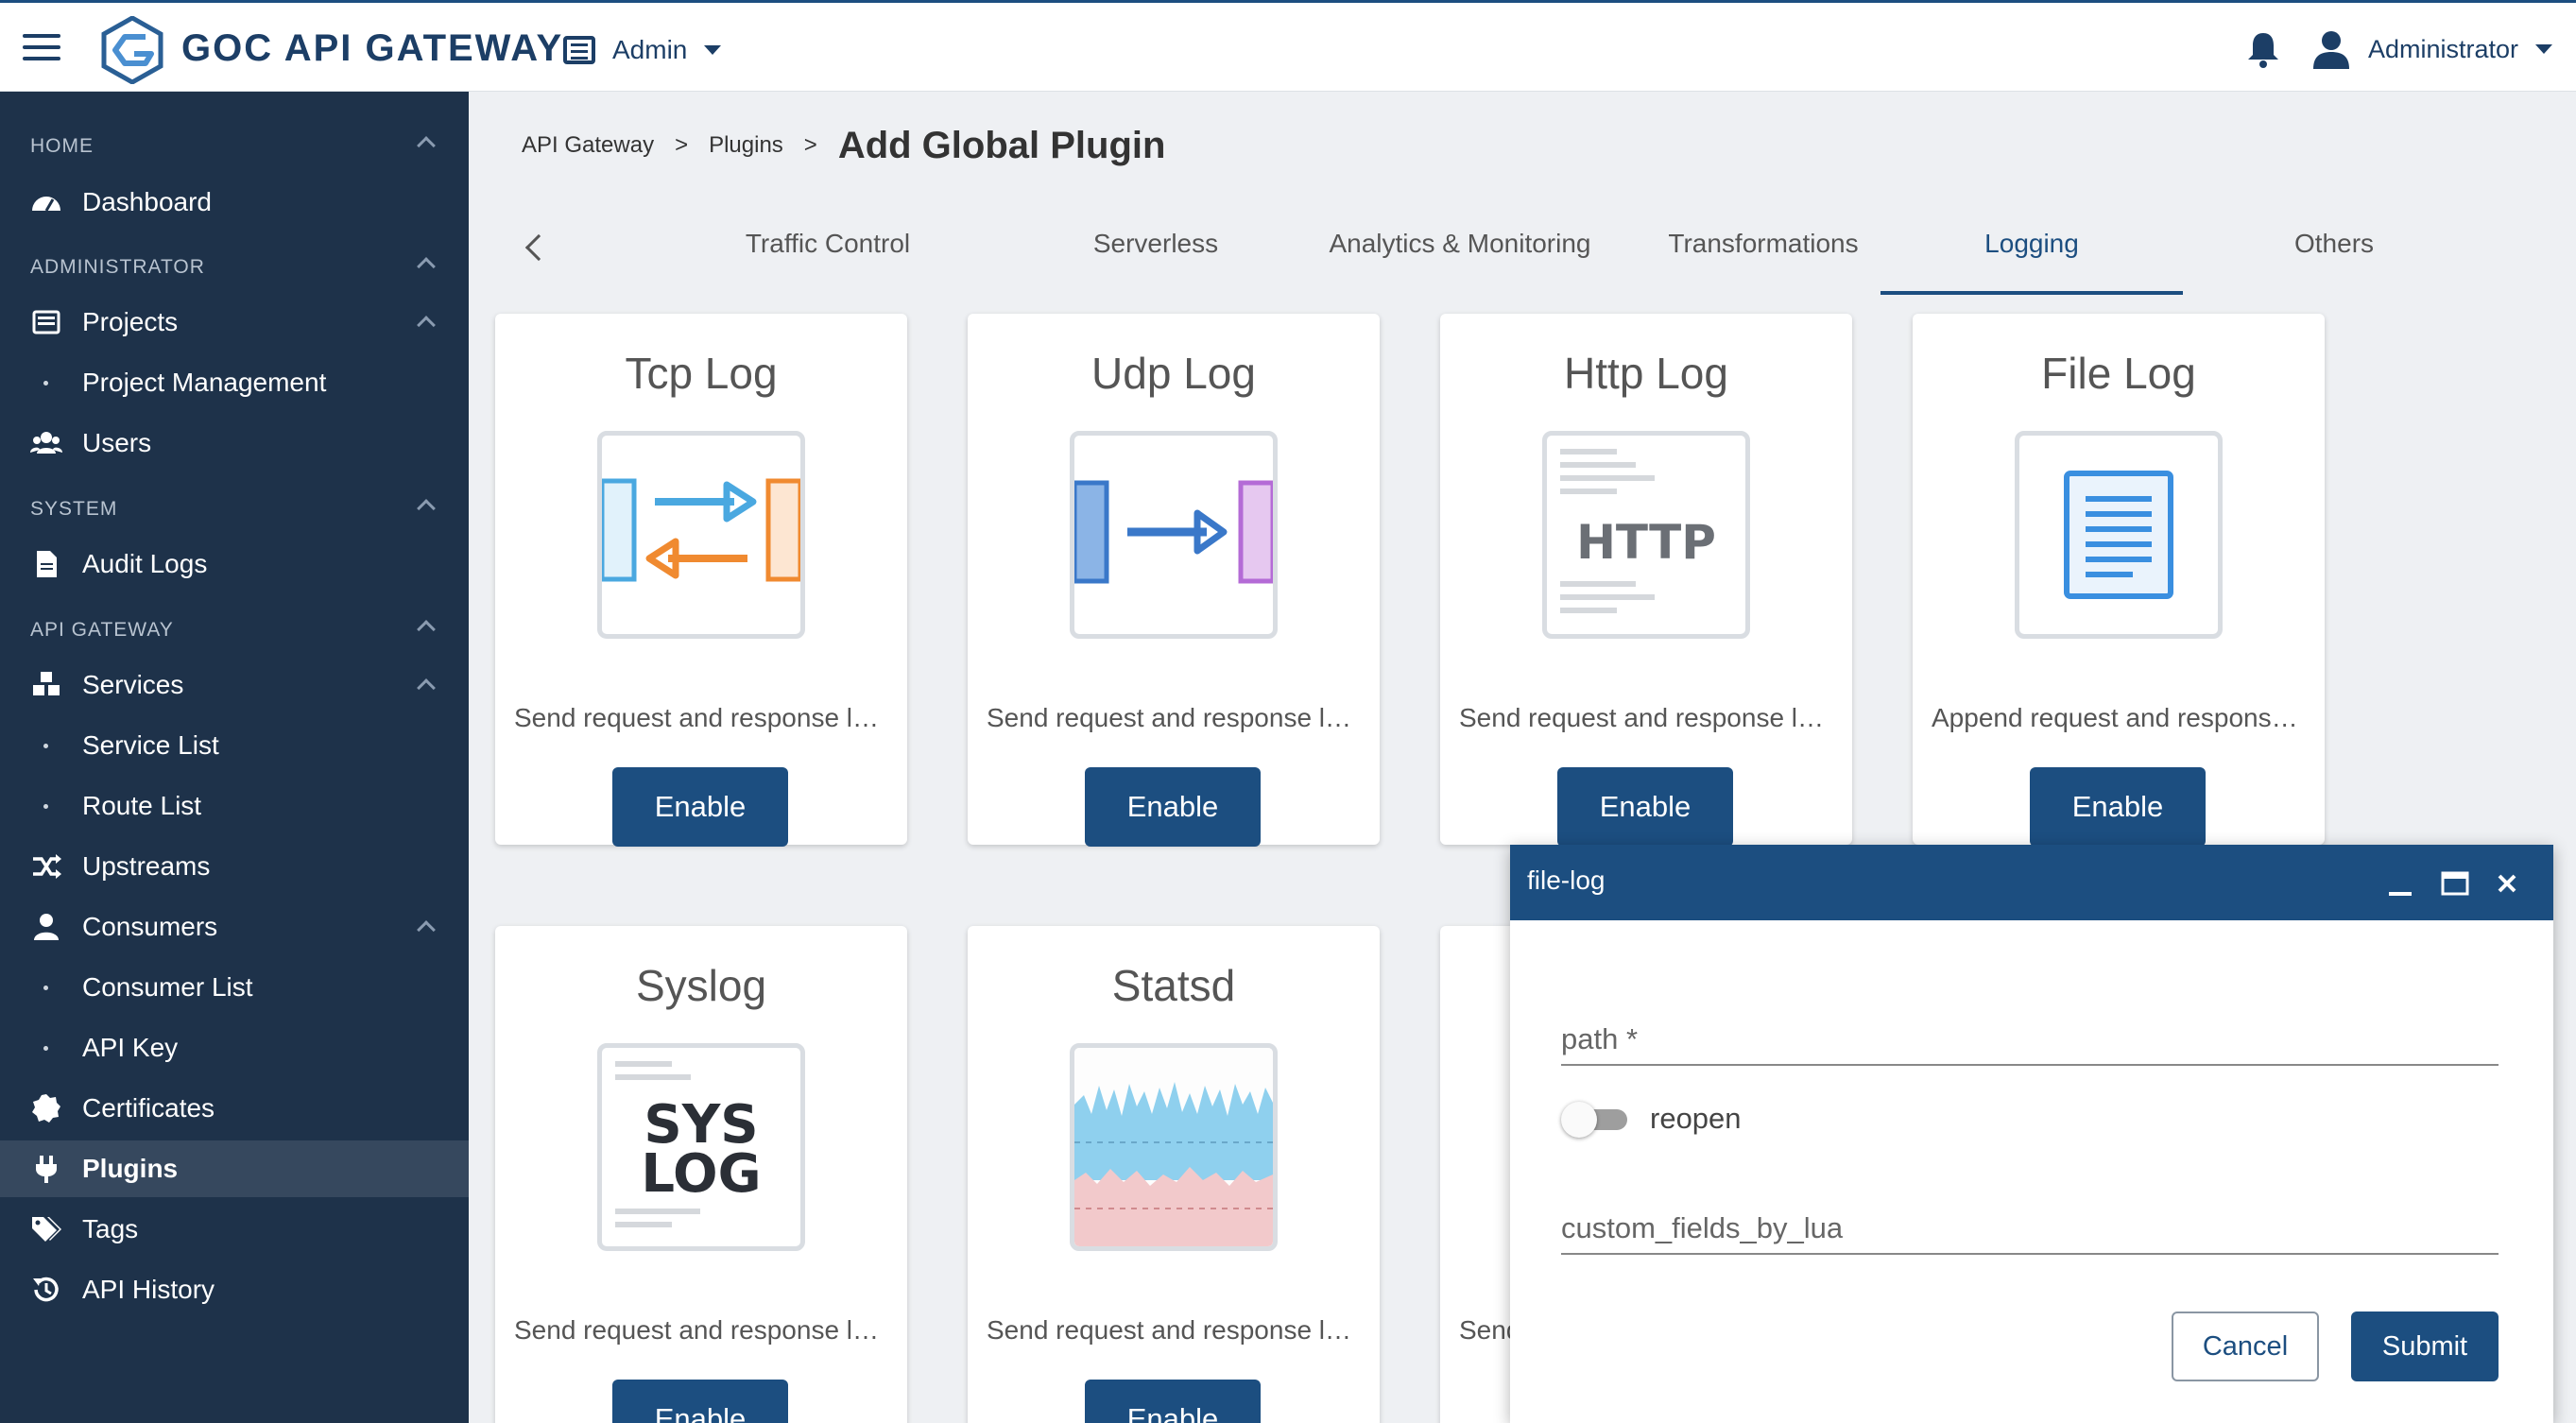 Image resolution: width=2576 pixels, height=1423 pixels. Describe the element at coordinates (117, 443) in the screenshot. I see `sidebar-item-label: Users` at that location.